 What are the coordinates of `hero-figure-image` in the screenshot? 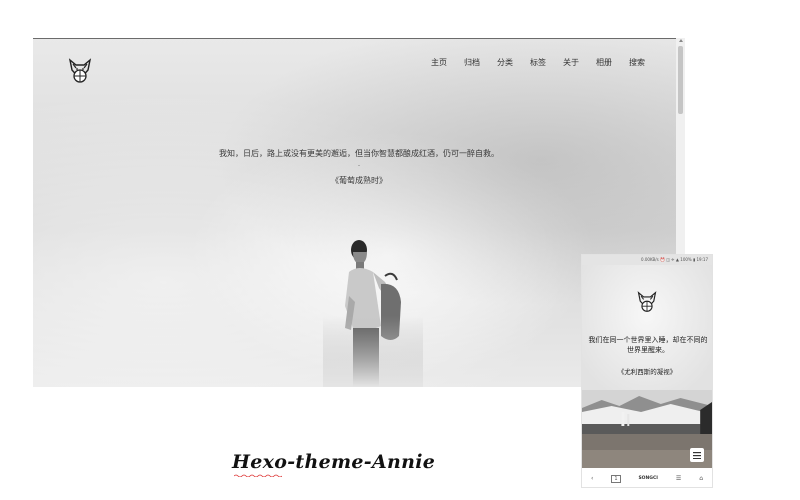 It's located at (373, 313).